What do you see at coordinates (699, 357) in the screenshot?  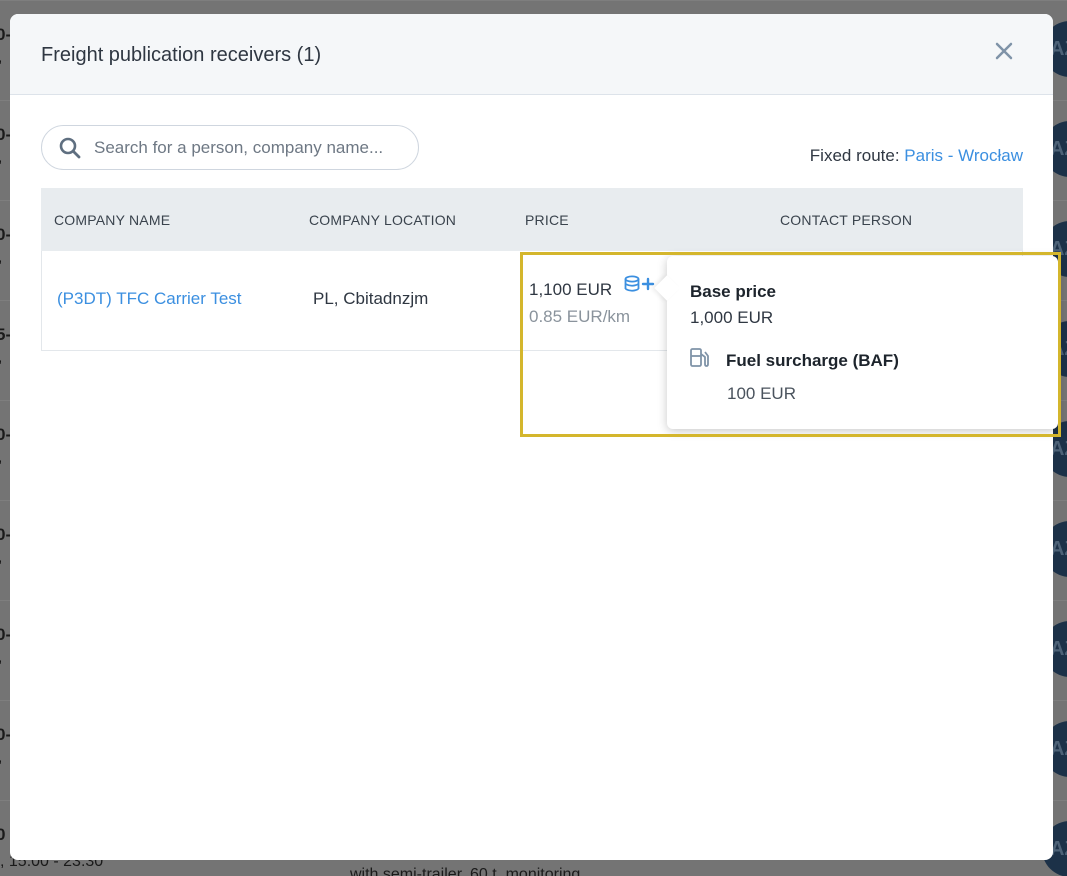 I see `fuel-pump-icon` at bounding box center [699, 357].